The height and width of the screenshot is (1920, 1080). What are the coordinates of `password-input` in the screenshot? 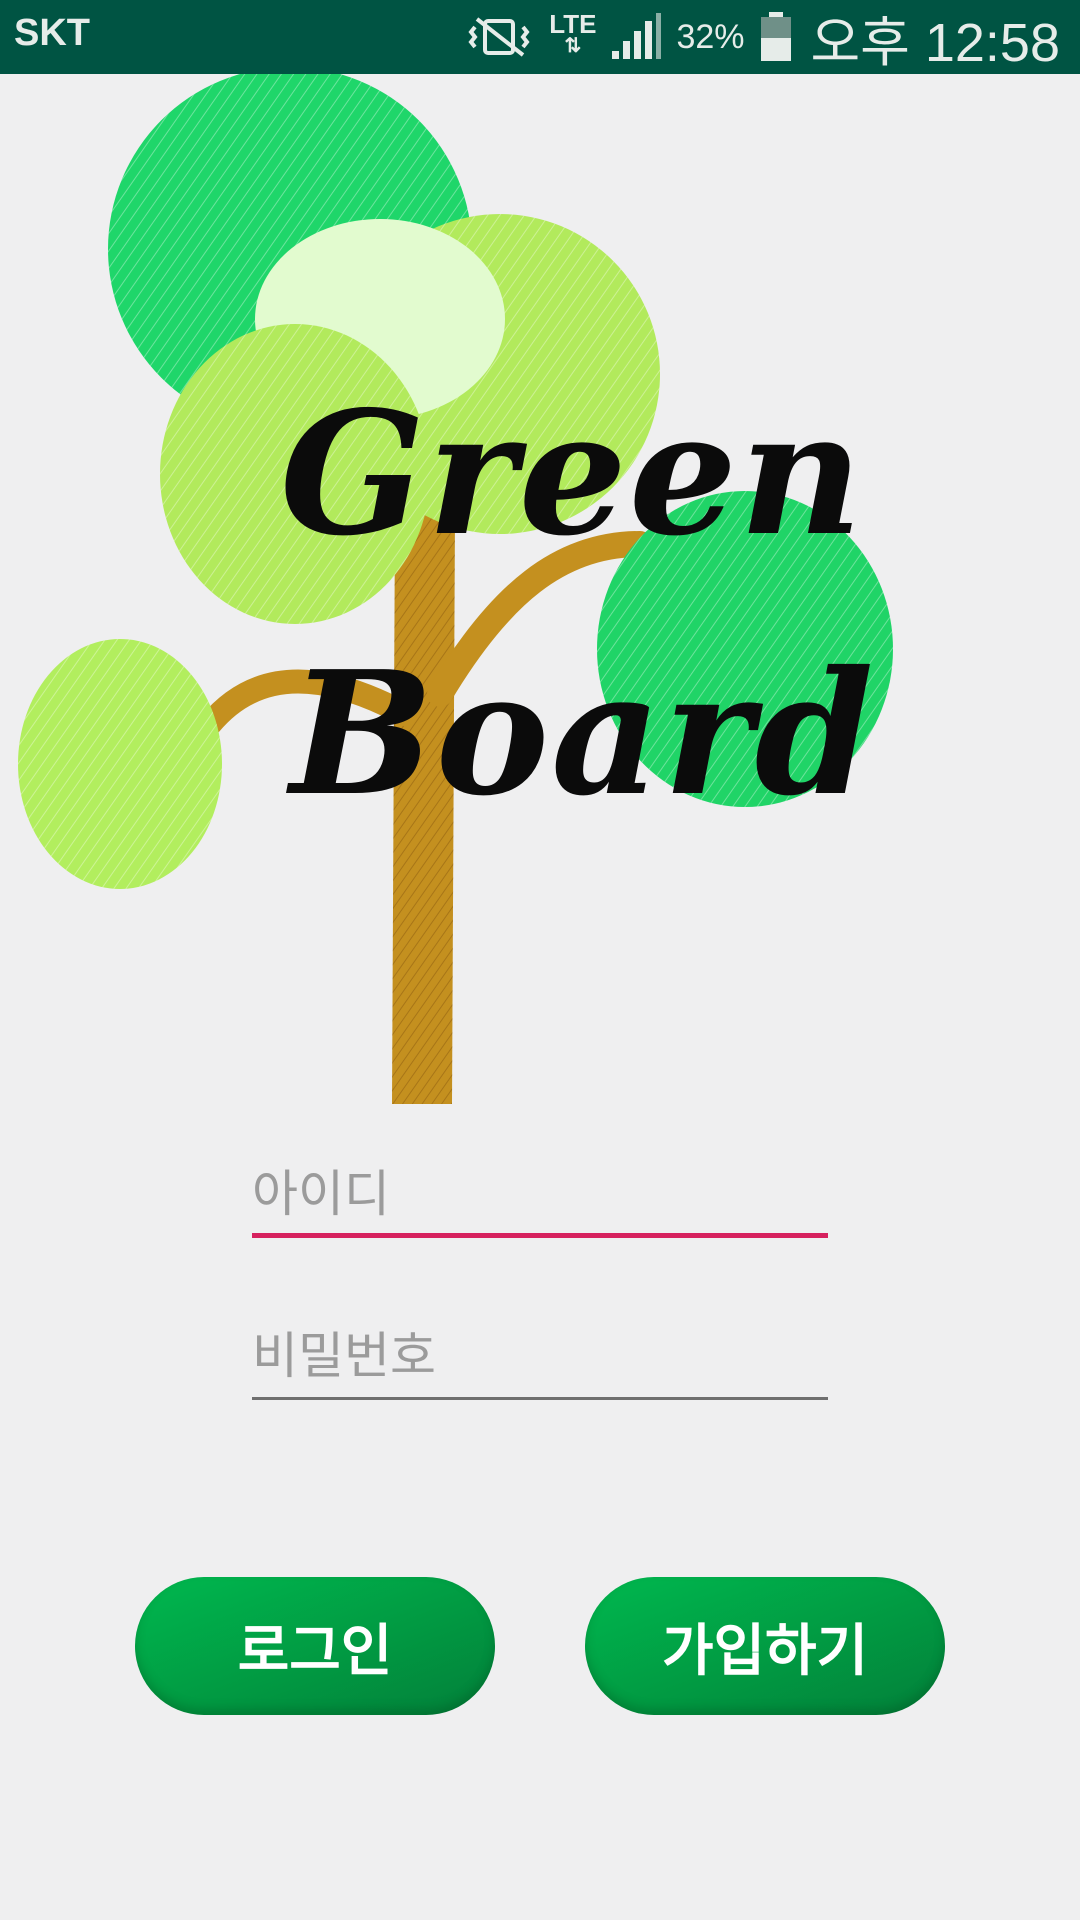 It's located at (540, 1356).